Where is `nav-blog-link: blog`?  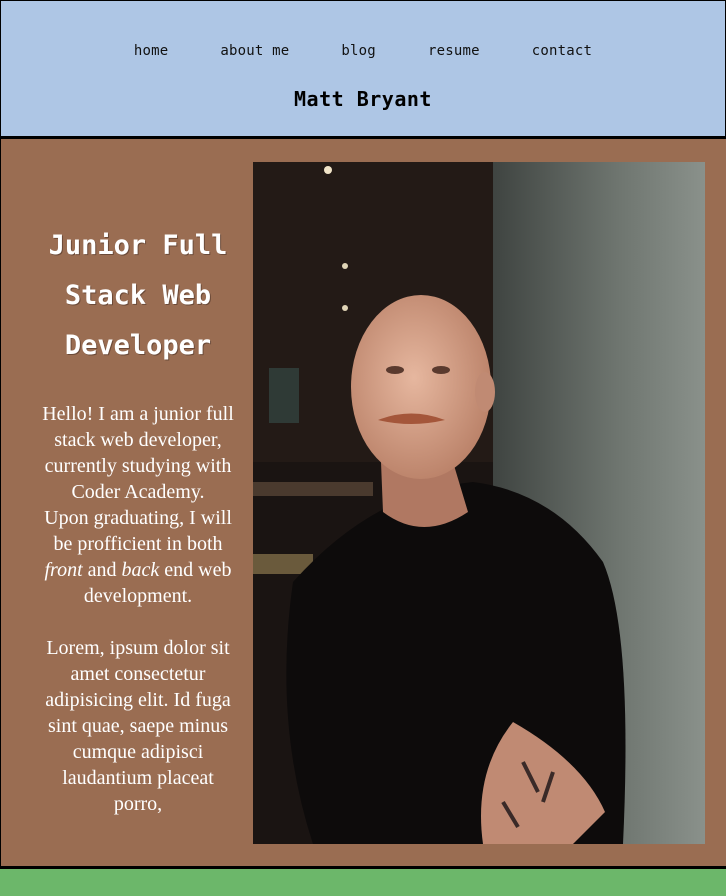
nav-blog-link: blog is located at coordinates (358, 51).